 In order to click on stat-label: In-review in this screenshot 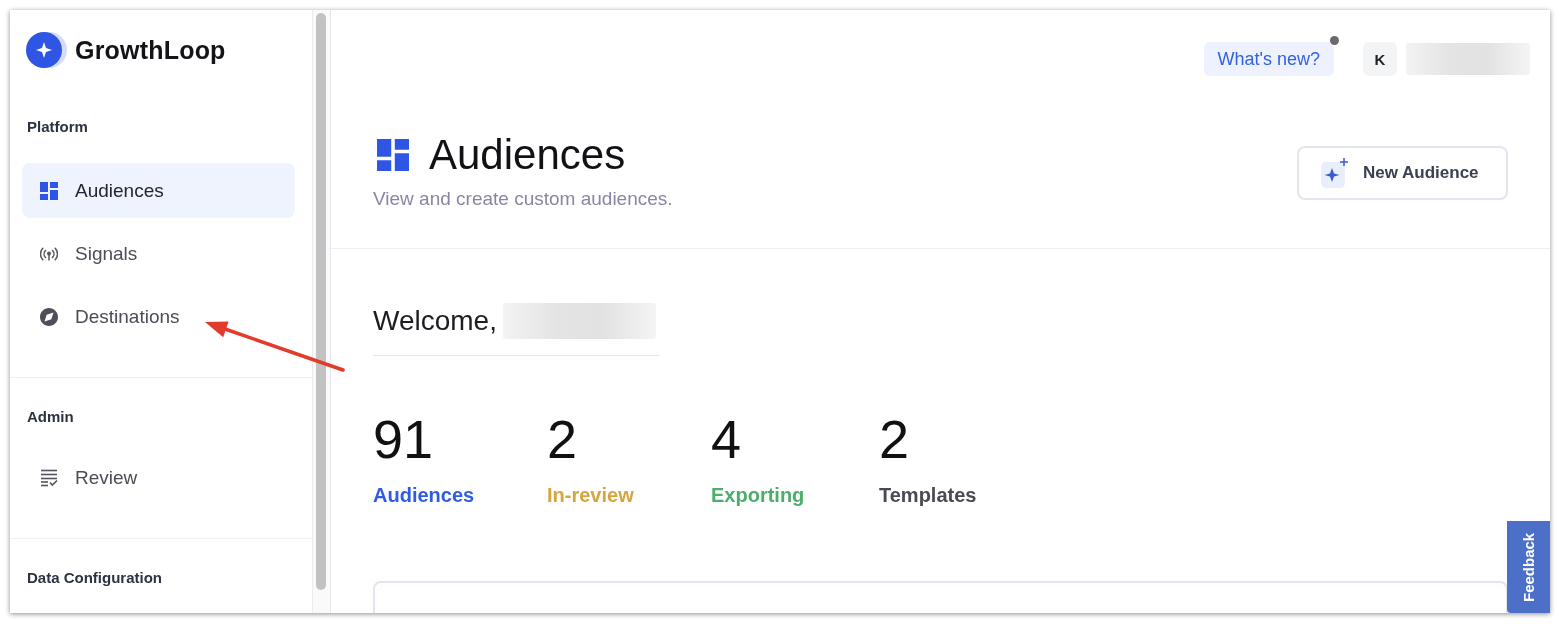, I will do `click(590, 495)`.